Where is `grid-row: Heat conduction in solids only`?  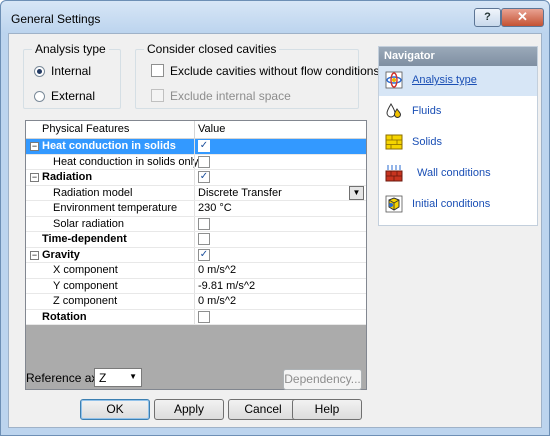 grid-row: Heat conduction in solids only is located at coordinates (196, 162).